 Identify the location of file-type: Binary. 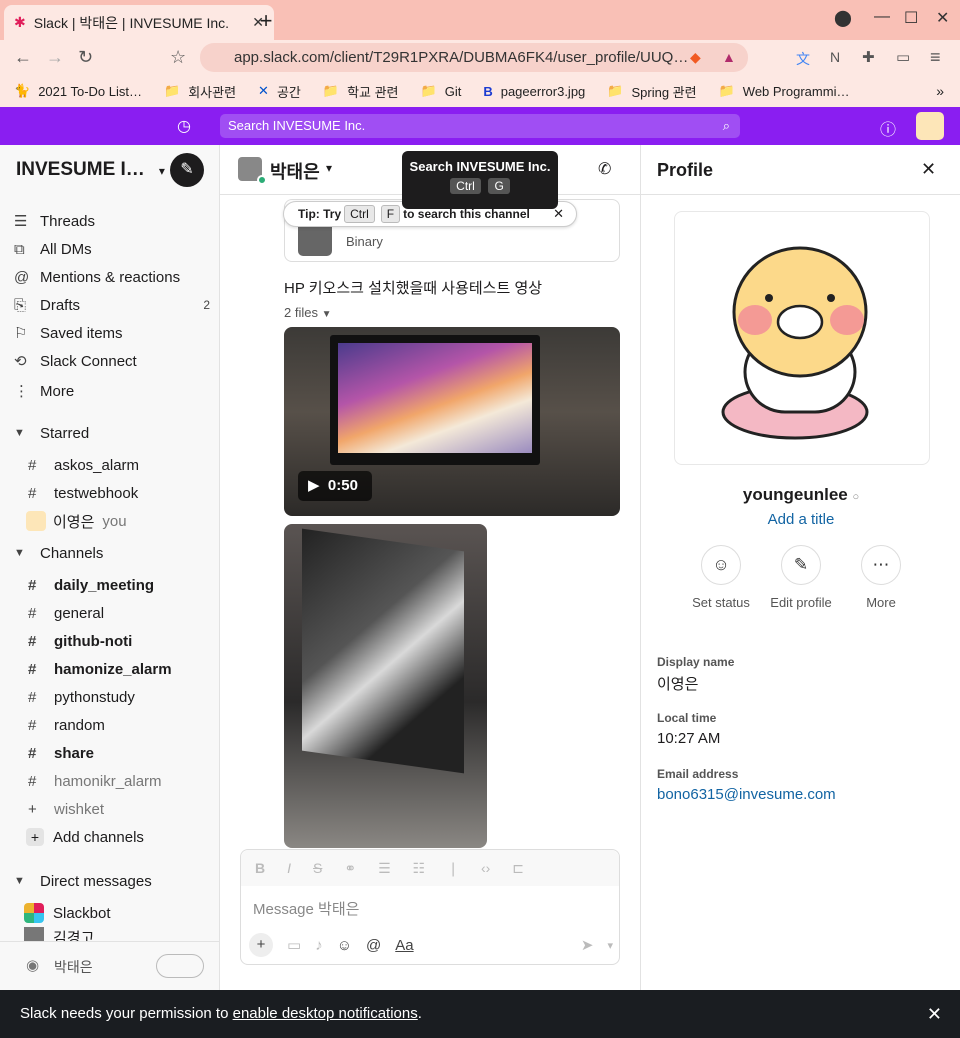
(364, 241).